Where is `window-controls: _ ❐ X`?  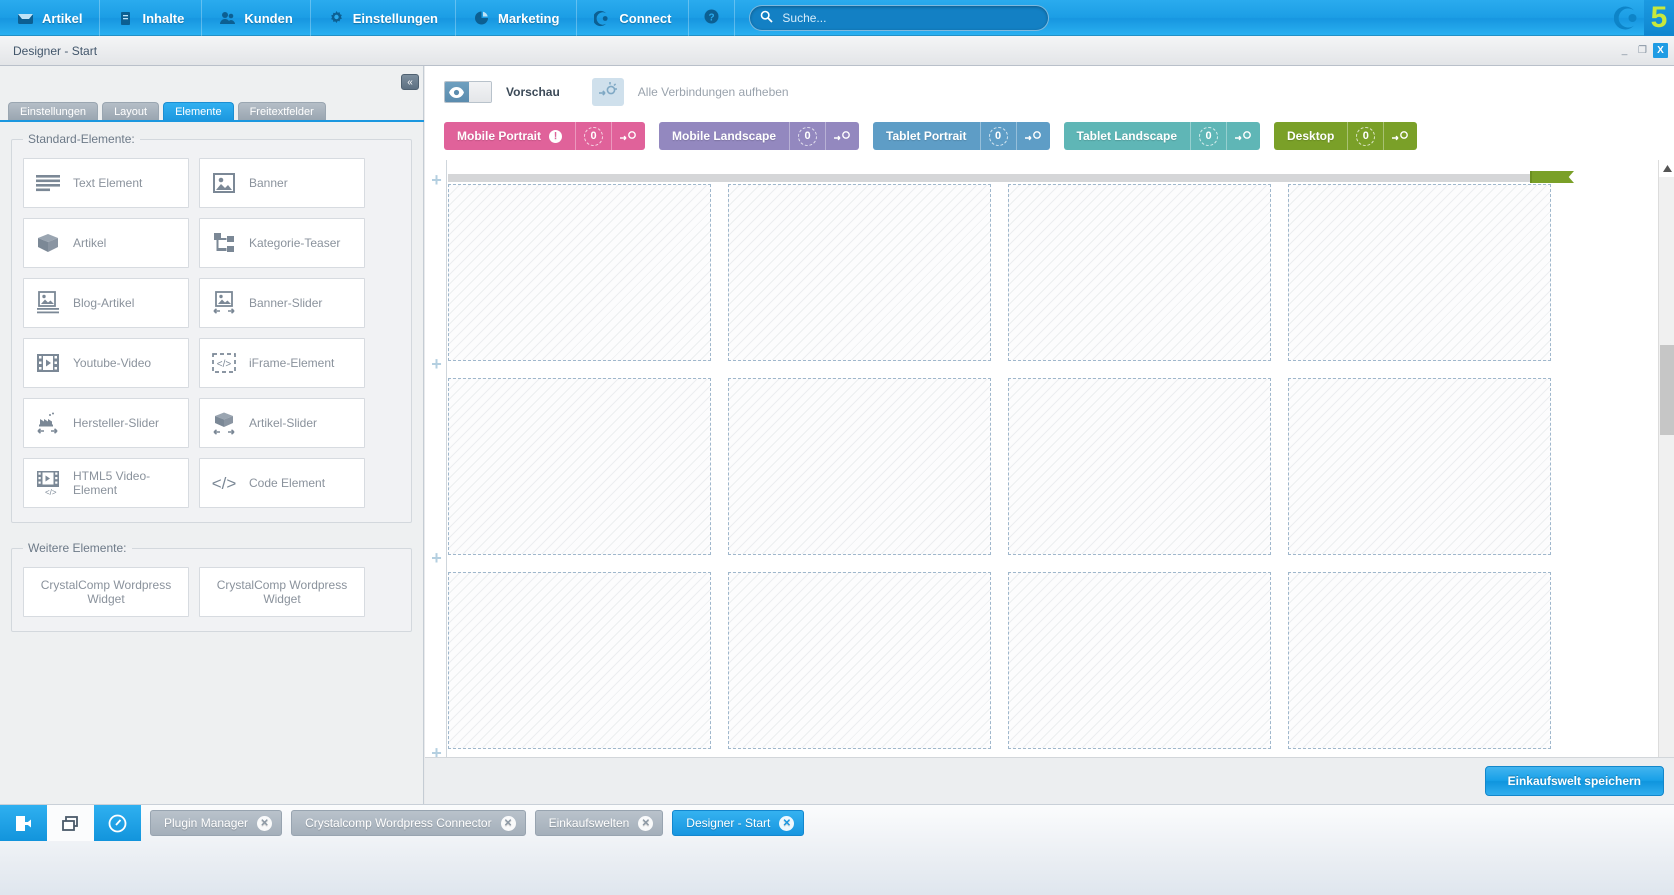 window-controls: _ ❐ X is located at coordinates (1645, 50).